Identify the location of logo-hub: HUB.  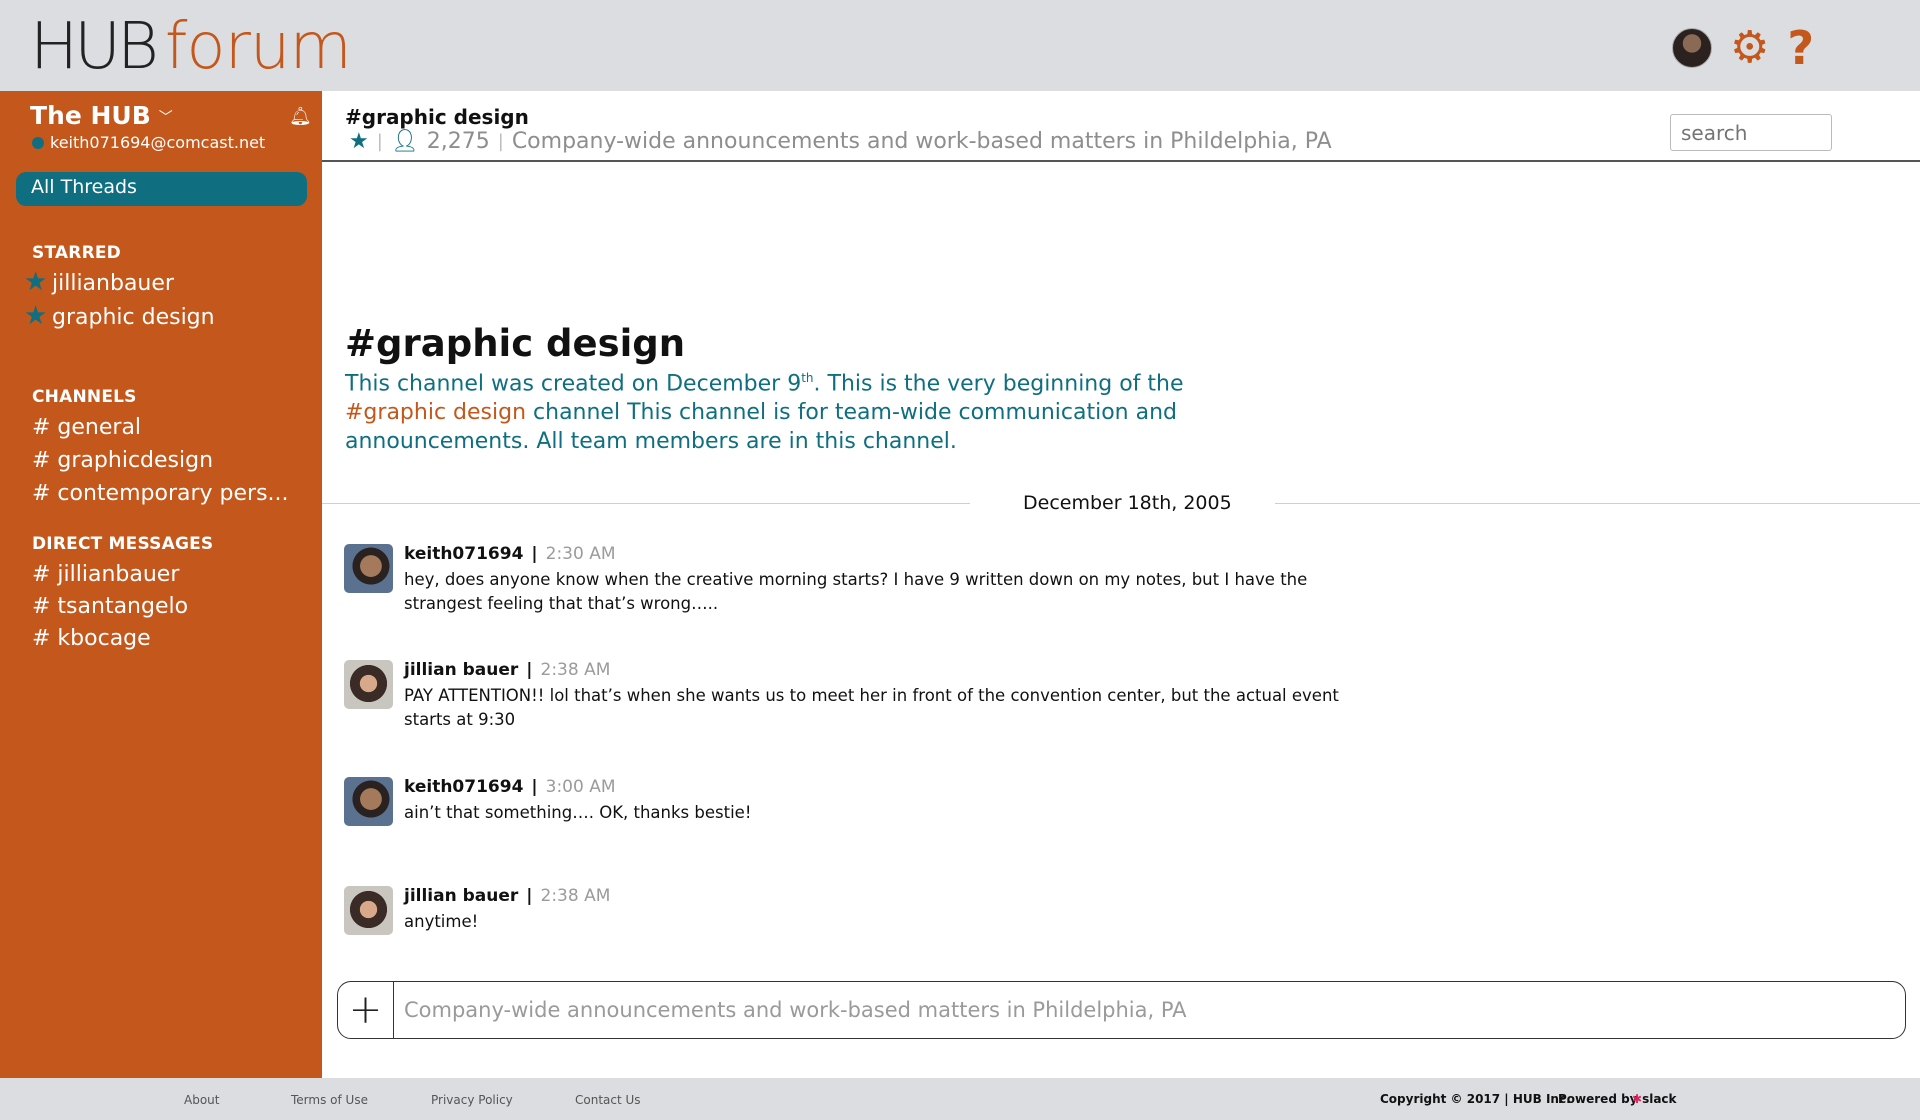
(94, 47).